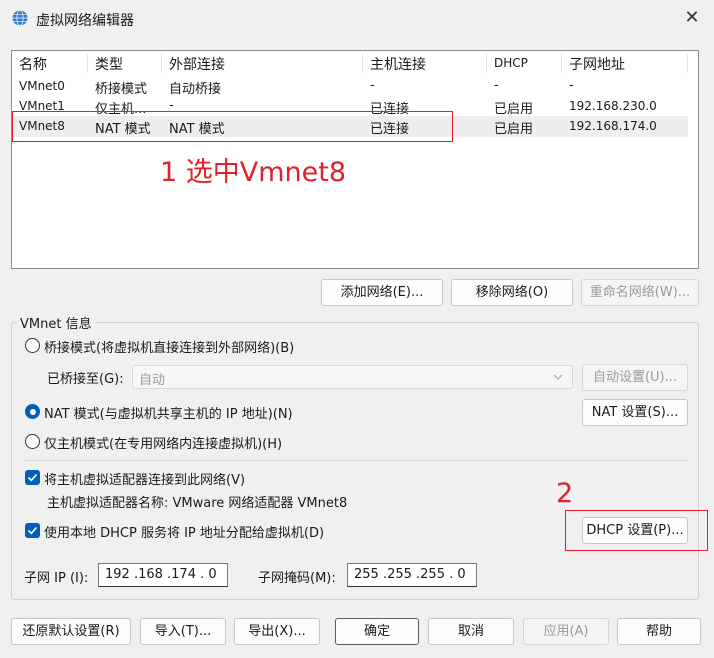  I want to click on cell-subnet: 192.168.230.0, so click(613, 106).